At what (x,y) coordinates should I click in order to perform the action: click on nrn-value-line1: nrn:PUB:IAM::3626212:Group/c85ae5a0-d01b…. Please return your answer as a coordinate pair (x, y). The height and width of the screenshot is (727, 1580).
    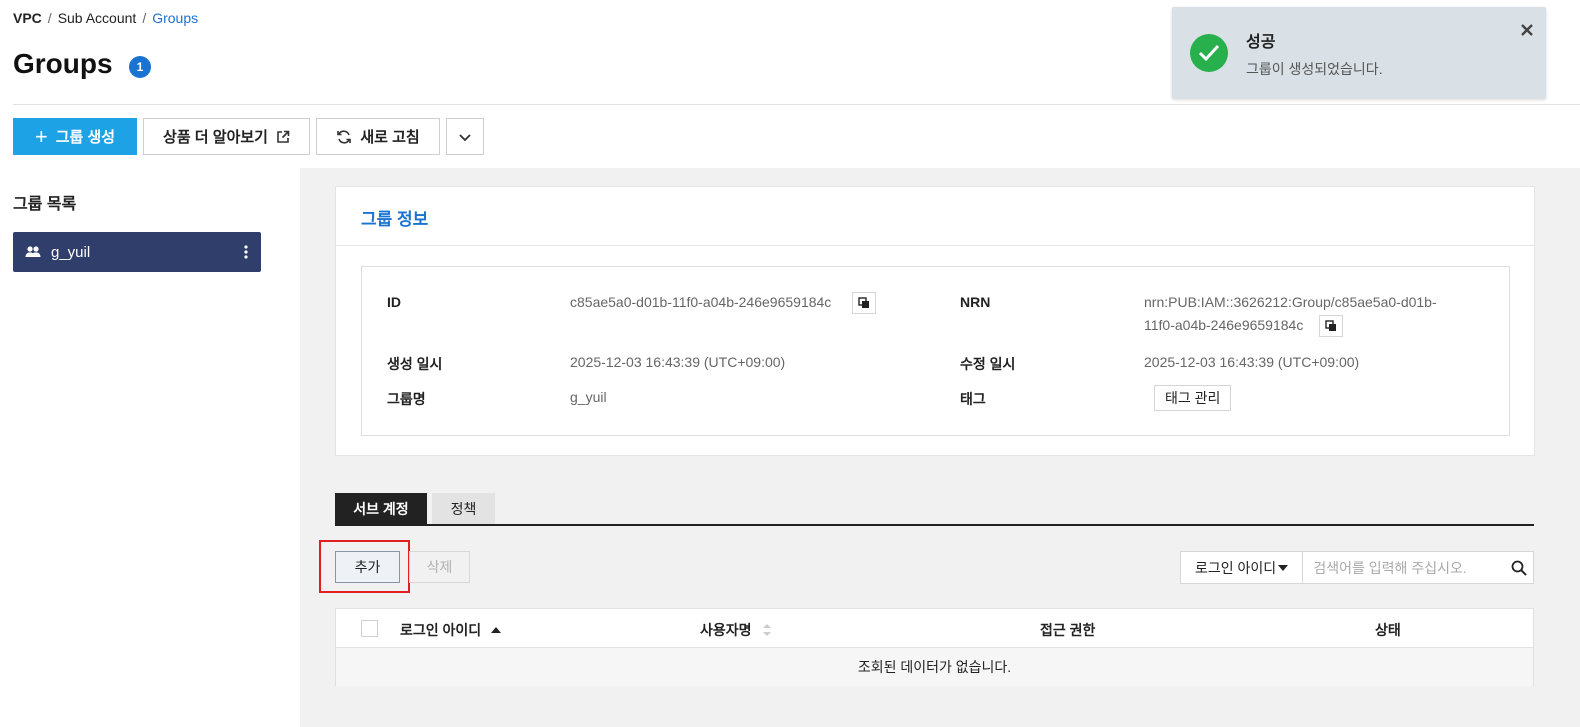
    Looking at the image, I should click on (1290, 302).